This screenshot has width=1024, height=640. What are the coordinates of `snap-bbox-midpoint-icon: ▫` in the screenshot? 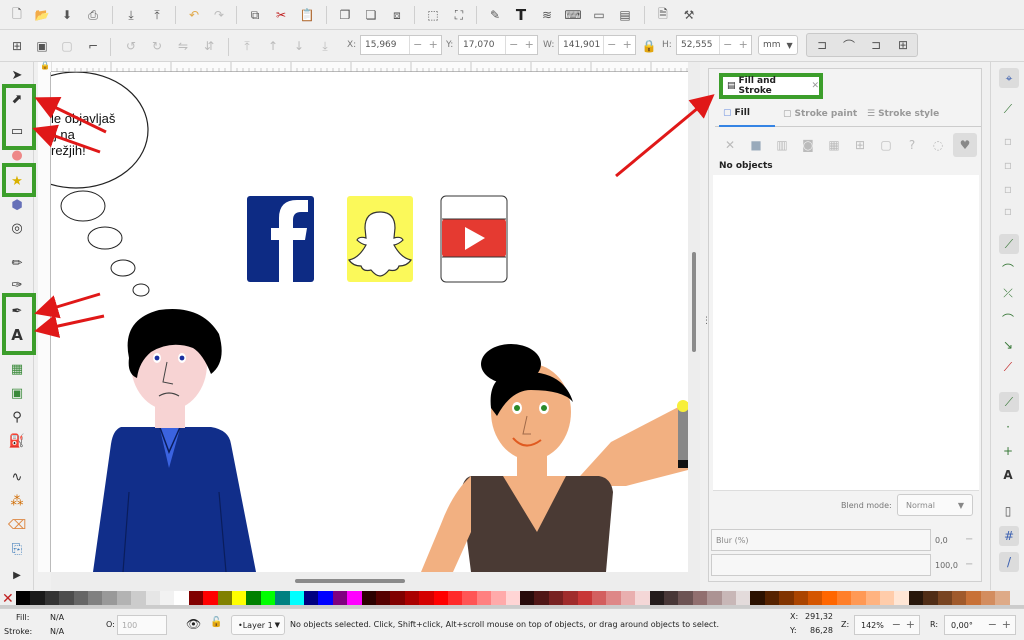 It's located at (1008, 189).